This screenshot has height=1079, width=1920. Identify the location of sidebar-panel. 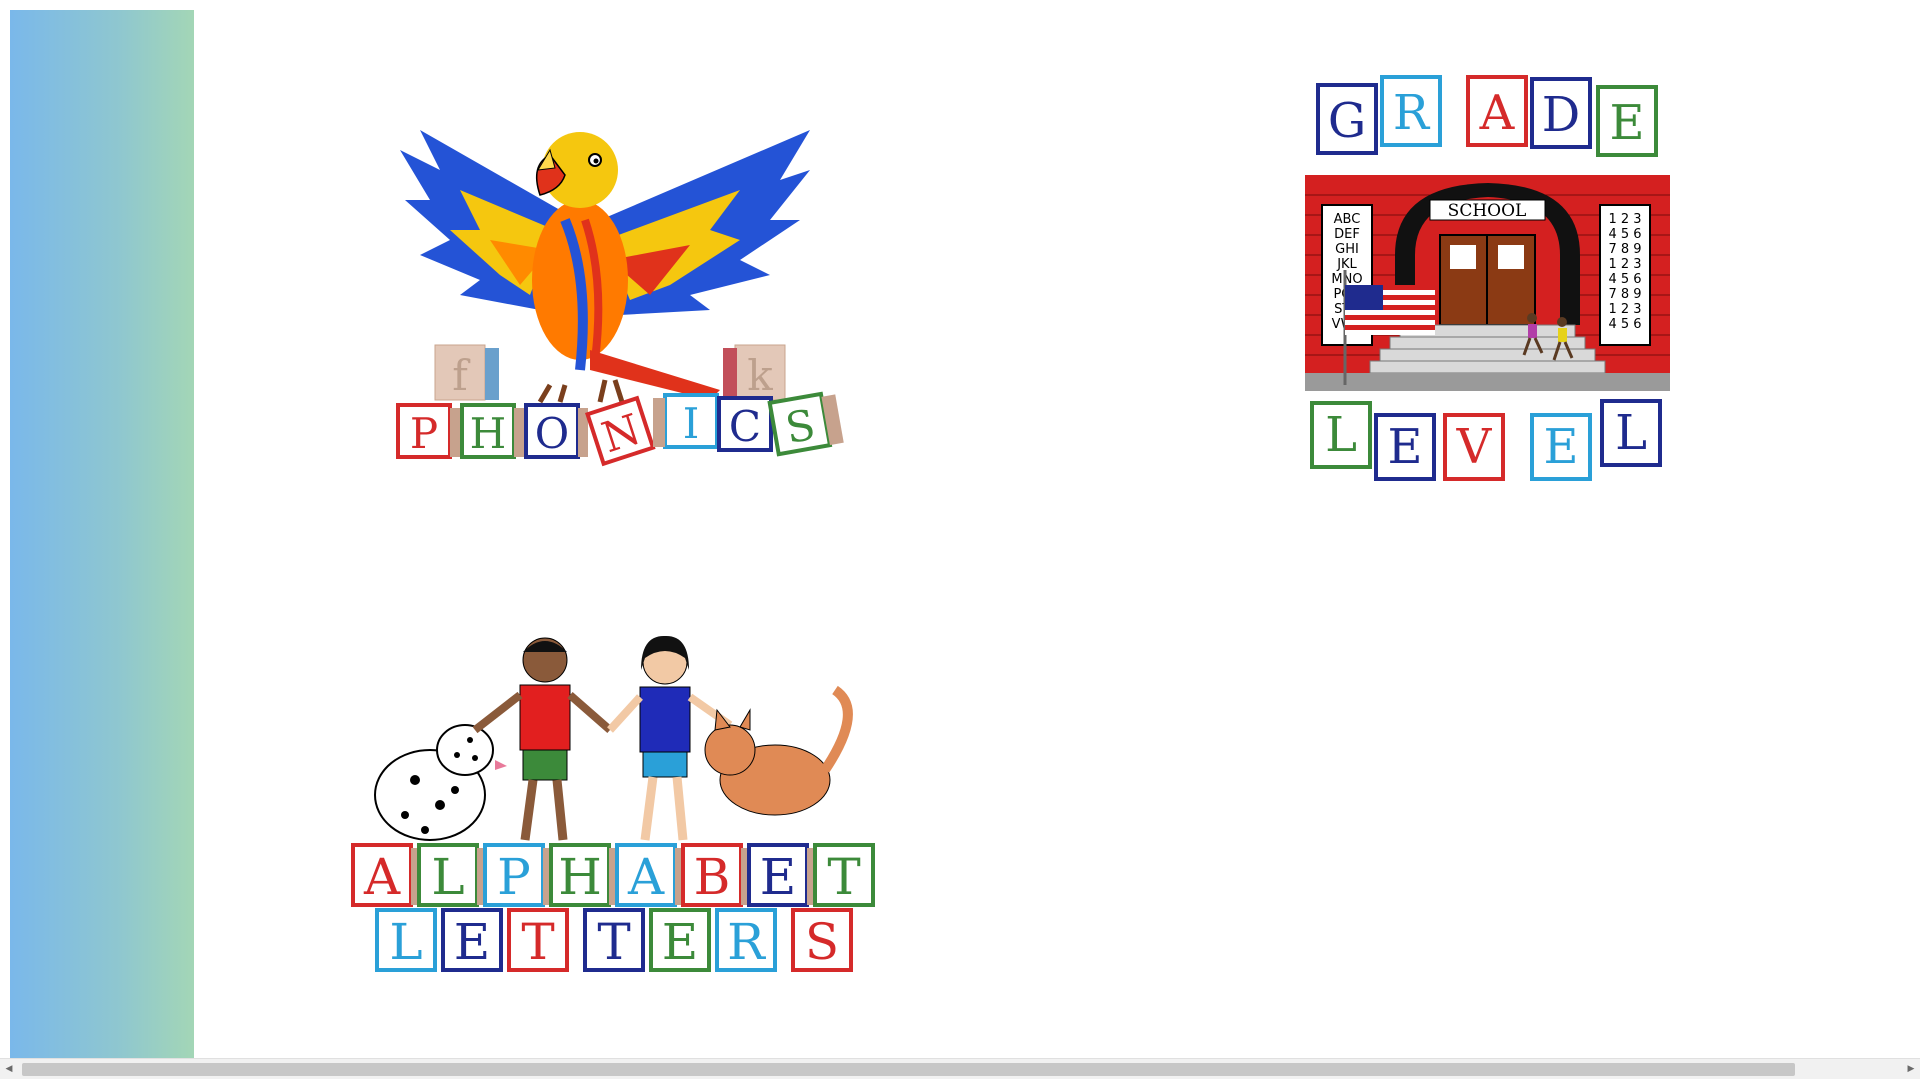
(102, 534).